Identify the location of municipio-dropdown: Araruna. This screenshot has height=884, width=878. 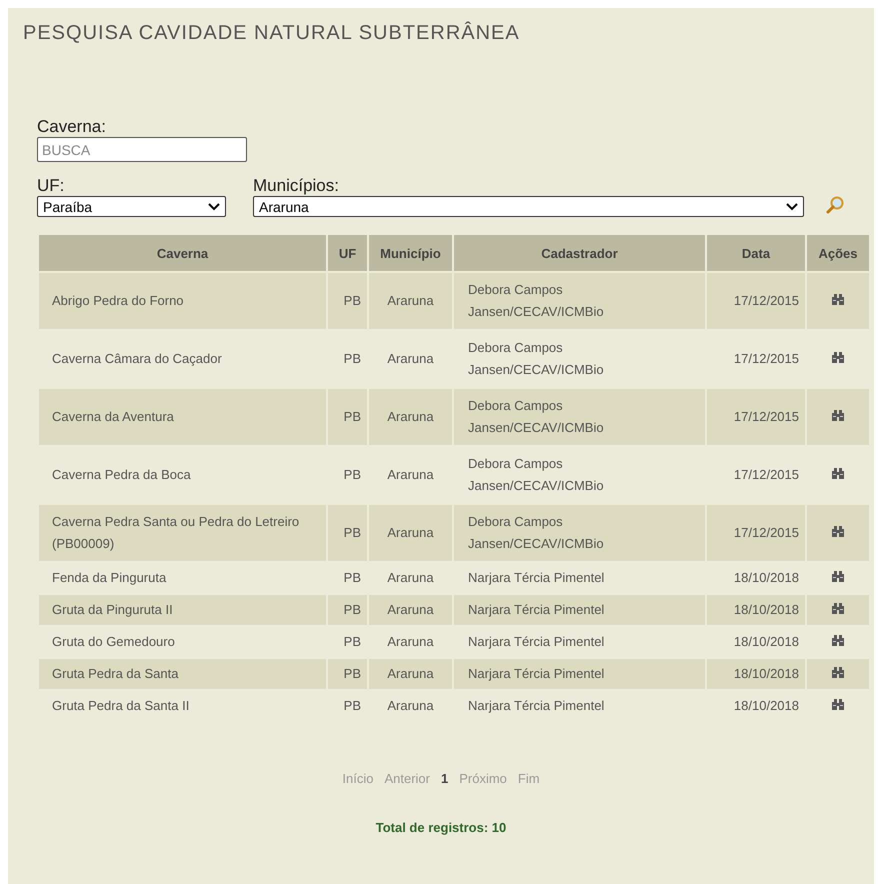
(528, 206).